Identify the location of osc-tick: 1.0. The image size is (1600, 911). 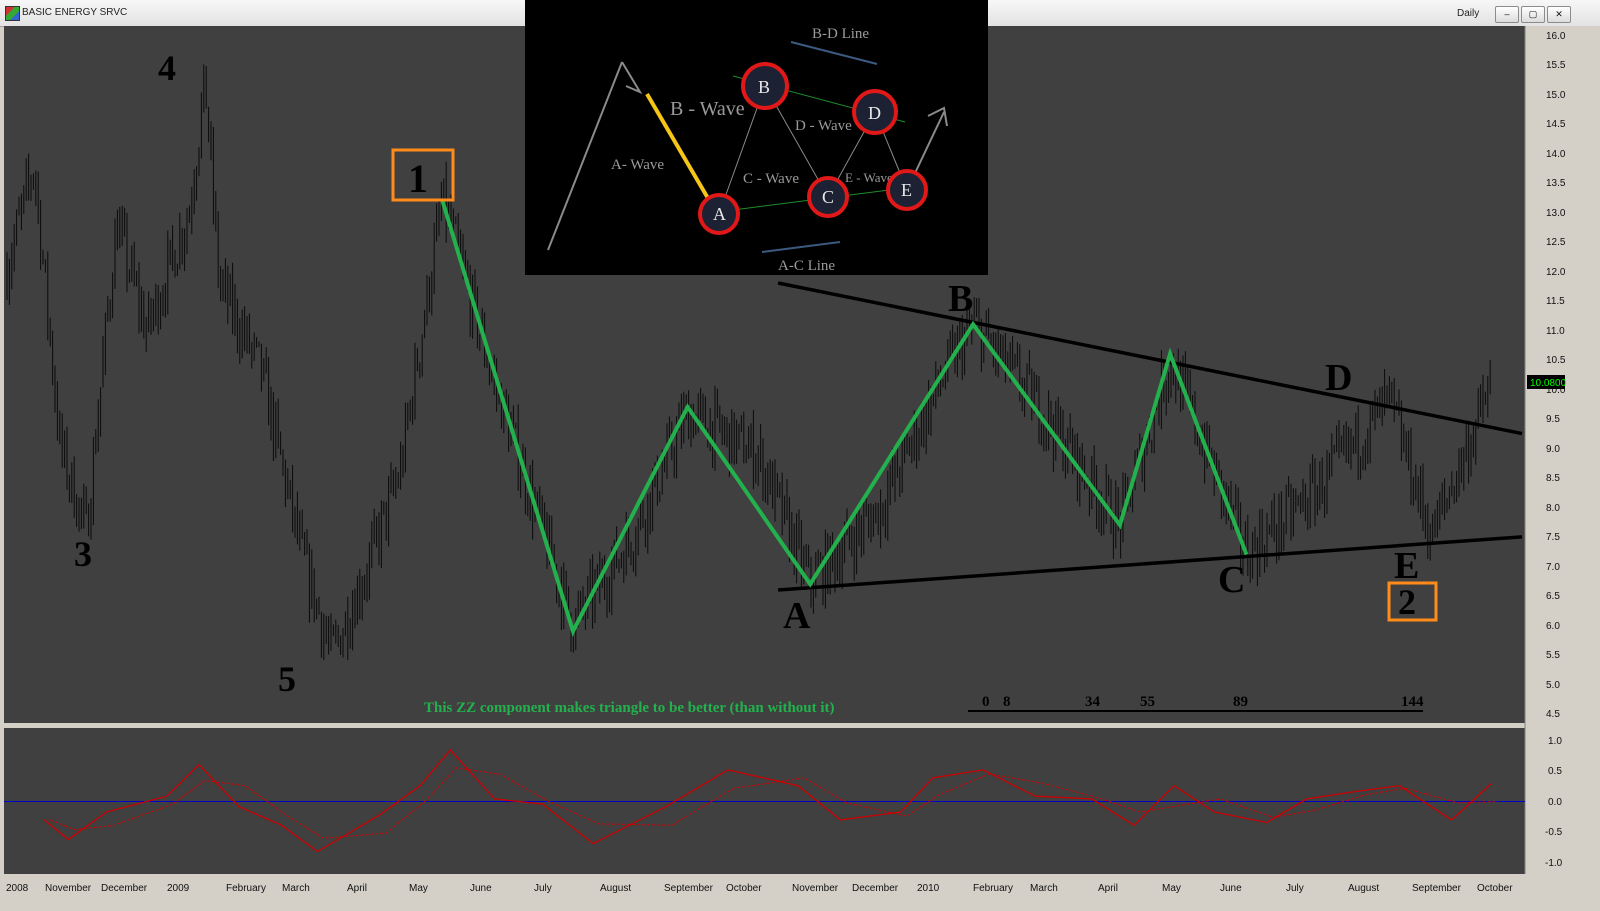
(1555, 741).